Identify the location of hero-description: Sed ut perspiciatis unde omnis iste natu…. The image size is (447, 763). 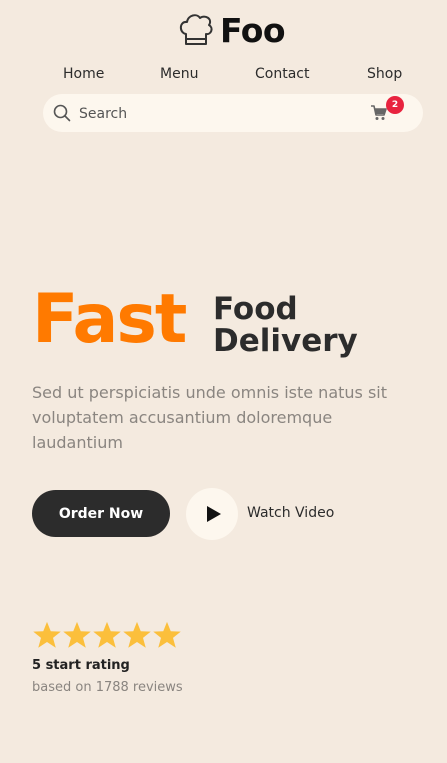
(210, 417).